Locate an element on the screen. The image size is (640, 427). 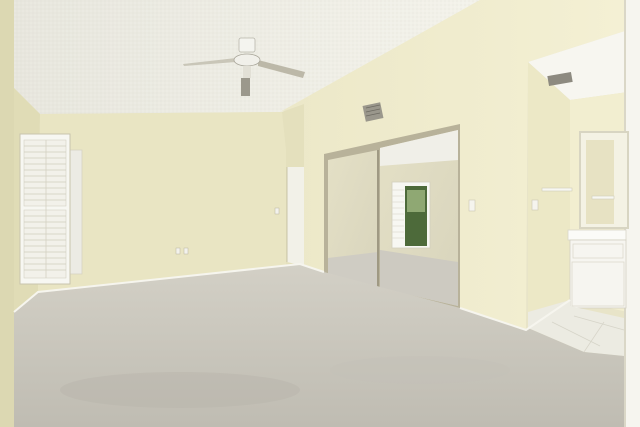
bathroom-wall is located at coordinates (549, 187).